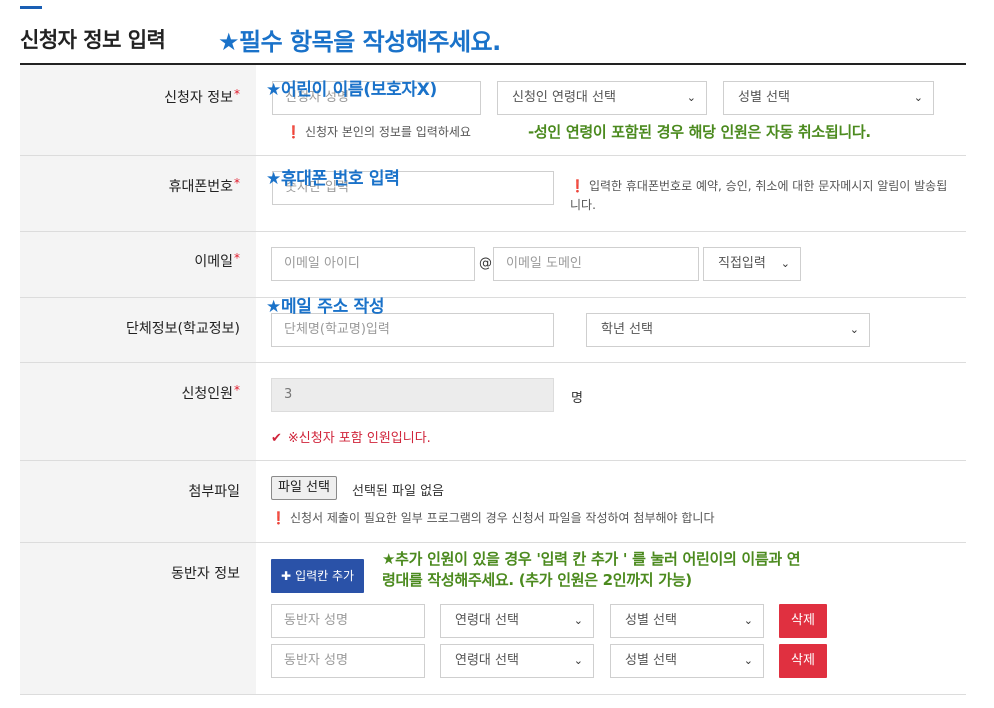 The image size is (994, 708). What do you see at coordinates (217, 260) in the screenshot?
I see `email-label: 이메일*` at bounding box center [217, 260].